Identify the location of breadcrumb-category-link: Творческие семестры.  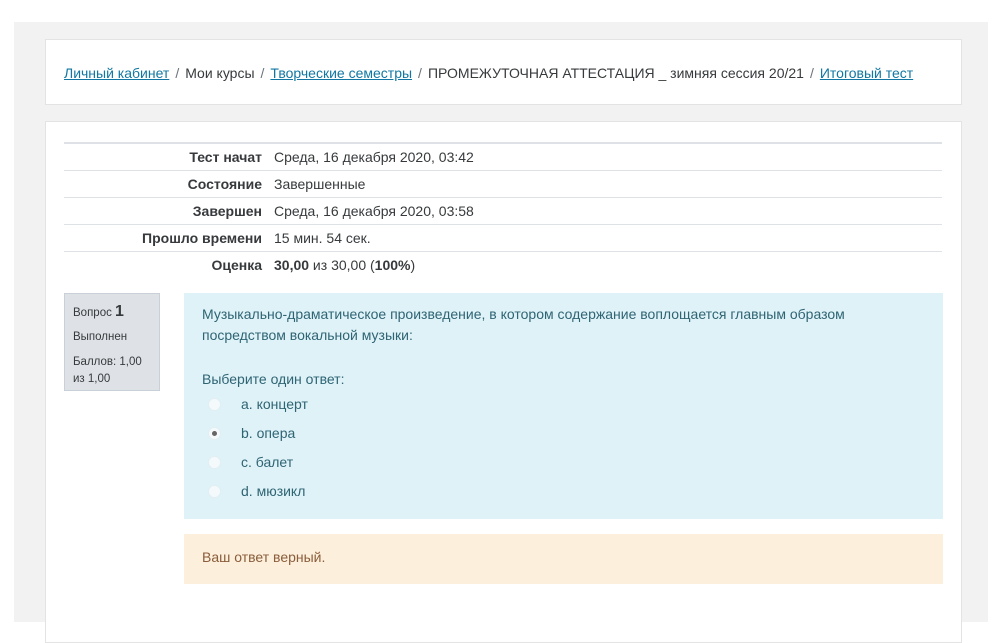
(341, 73).